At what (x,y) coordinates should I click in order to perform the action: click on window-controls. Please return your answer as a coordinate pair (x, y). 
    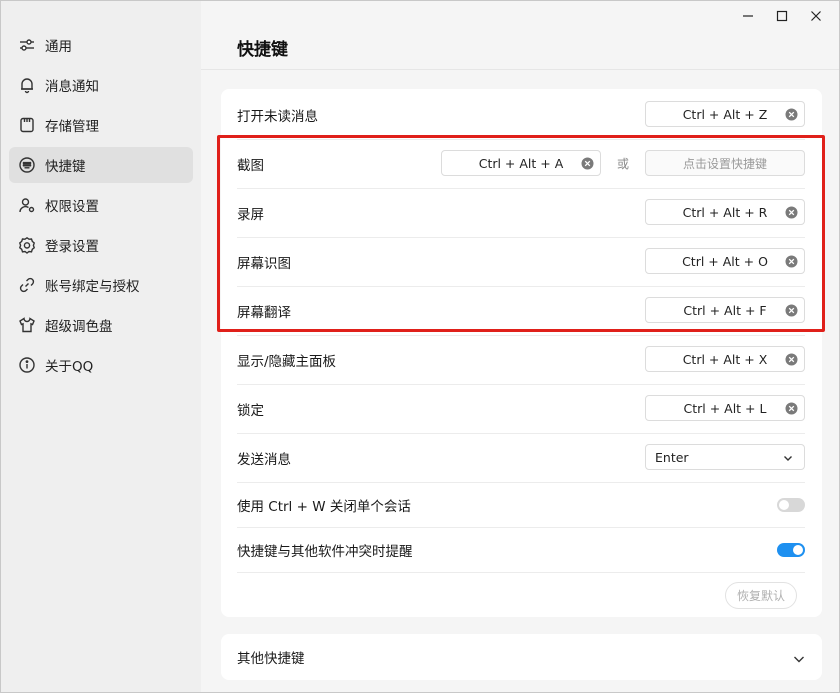
    Looking at the image, I should click on (782, 16).